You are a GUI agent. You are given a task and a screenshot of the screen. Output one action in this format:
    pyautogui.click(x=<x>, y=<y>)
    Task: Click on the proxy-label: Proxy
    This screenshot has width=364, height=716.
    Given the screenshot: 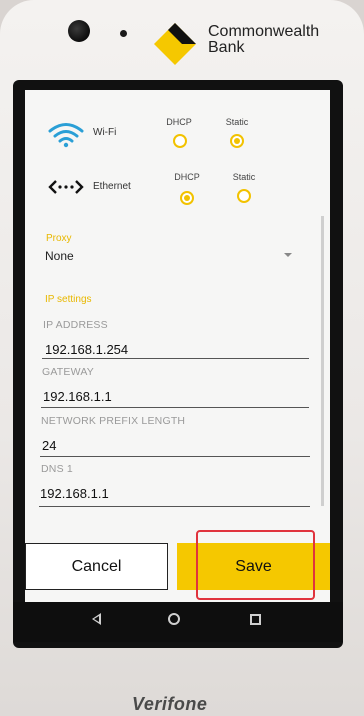 What is the action you would take?
    pyautogui.click(x=59, y=238)
    